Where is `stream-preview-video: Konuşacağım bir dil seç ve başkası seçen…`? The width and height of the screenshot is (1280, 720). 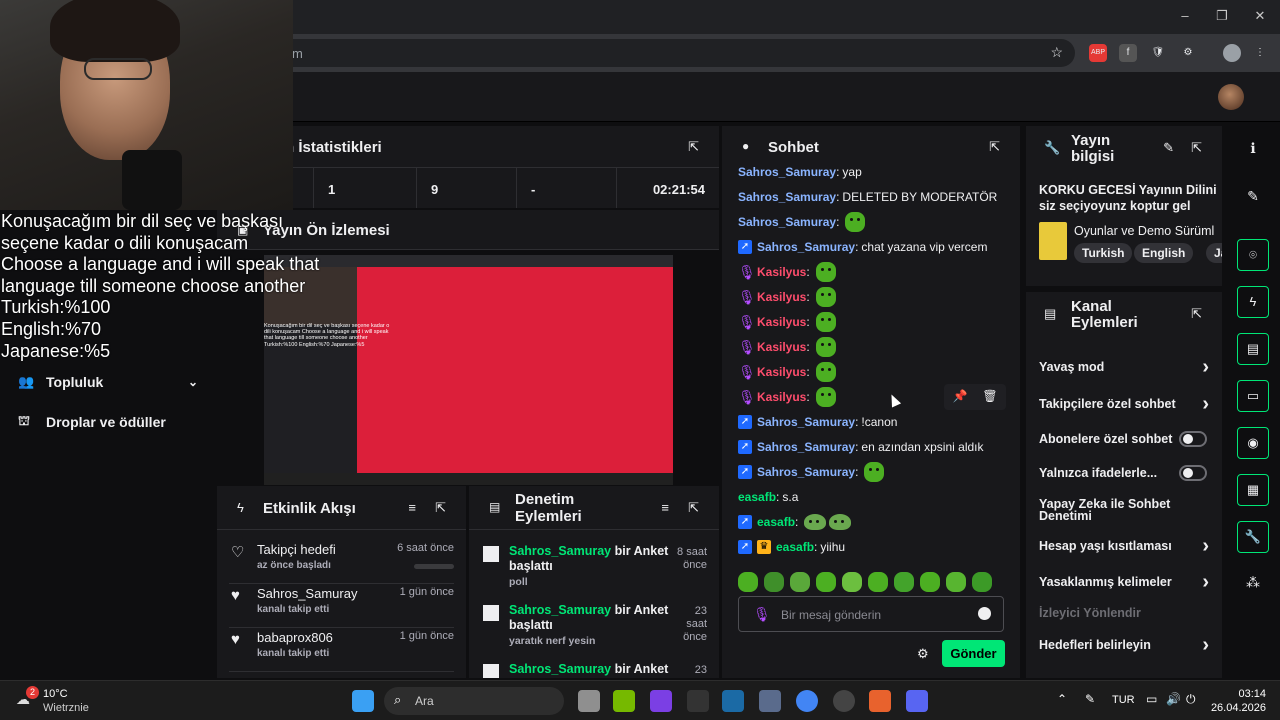 stream-preview-video: Konuşacağım bir dil seç ve başkası seçen… is located at coordinates (468, 370).